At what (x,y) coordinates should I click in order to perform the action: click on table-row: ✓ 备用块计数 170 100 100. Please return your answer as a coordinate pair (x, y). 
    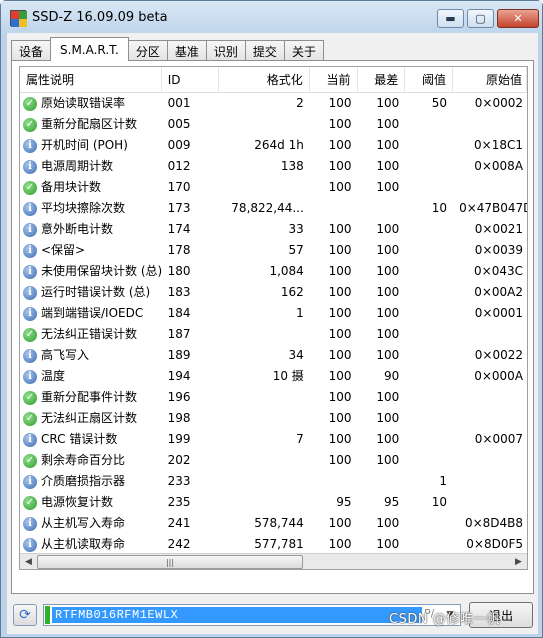
    Looking at the image, I should click on (273, 187).